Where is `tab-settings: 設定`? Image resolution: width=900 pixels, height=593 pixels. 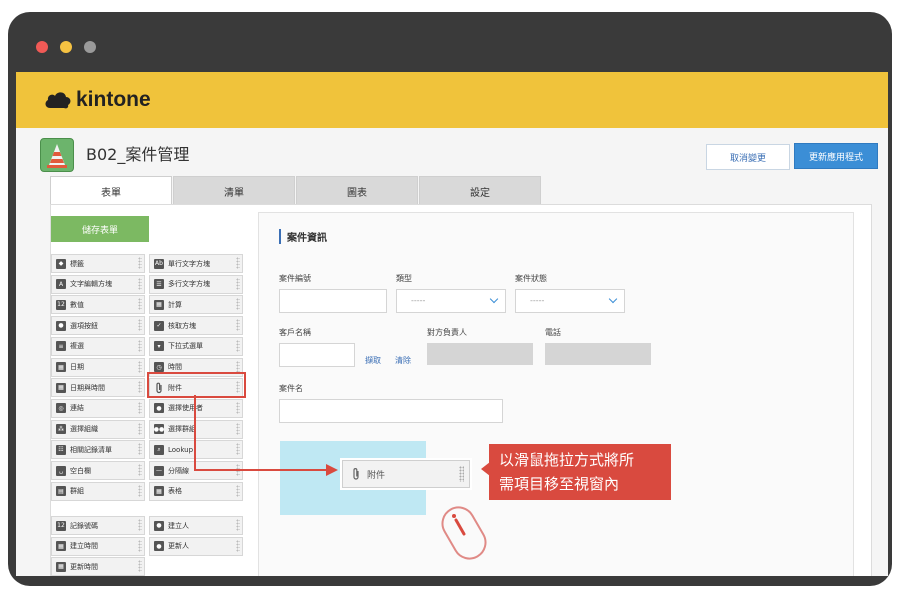
tab-settings: 設定 is located at coordinates (480, 191).